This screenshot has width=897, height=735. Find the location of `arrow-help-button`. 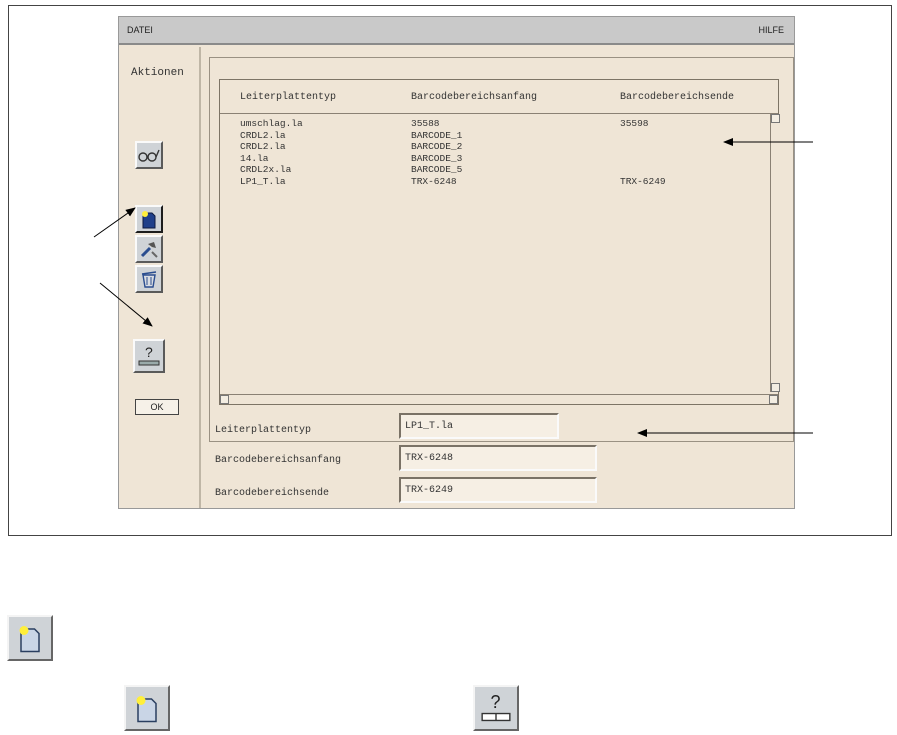

arrow-help-button is located at coordinates (126, 304).